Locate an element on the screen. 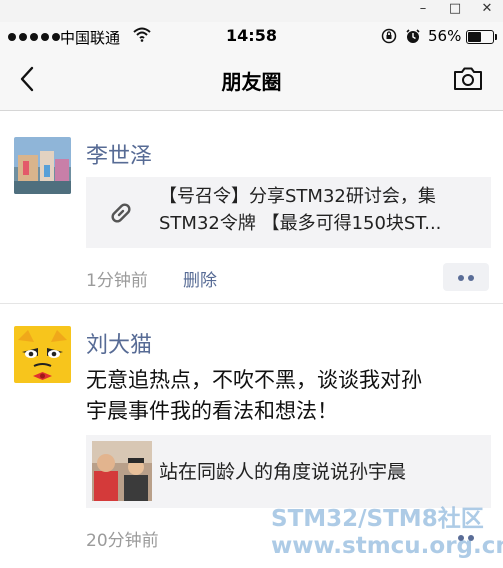 The image size is (503, 568). rotation-lock-icon is located at coordinates (389, 36).